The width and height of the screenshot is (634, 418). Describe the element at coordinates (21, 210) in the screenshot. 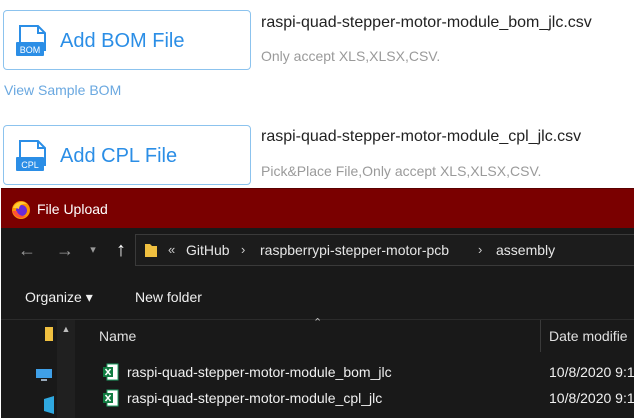

I see `firefox-icon` at that location.